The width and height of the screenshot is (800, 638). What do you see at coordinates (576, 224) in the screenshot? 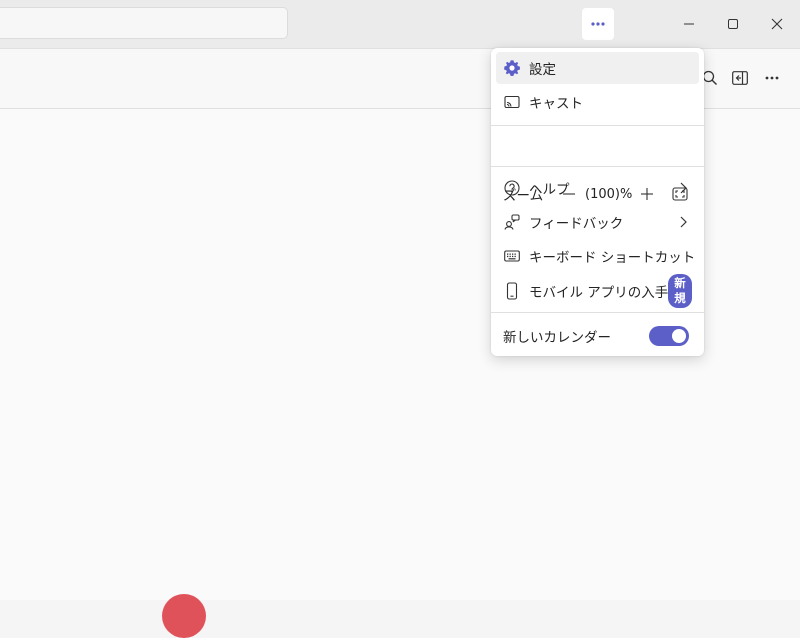
I see `menu-item-label: フィードバック` at bounding box center [576, 224].